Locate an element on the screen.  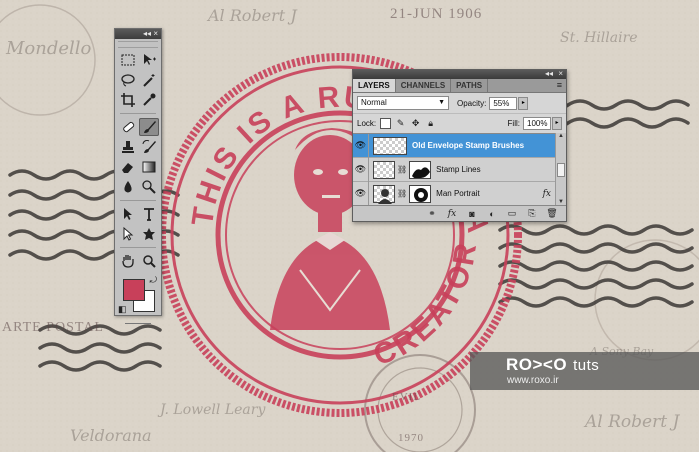
script-text: St. Hillaire is located at coordinates (599, 38).